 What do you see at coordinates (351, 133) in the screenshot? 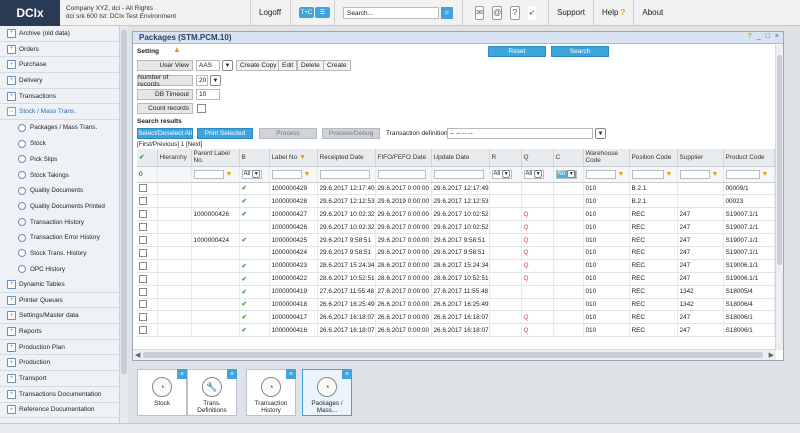
I see `process-debug-button: Process/Debug` at bounding box center [351, 133].